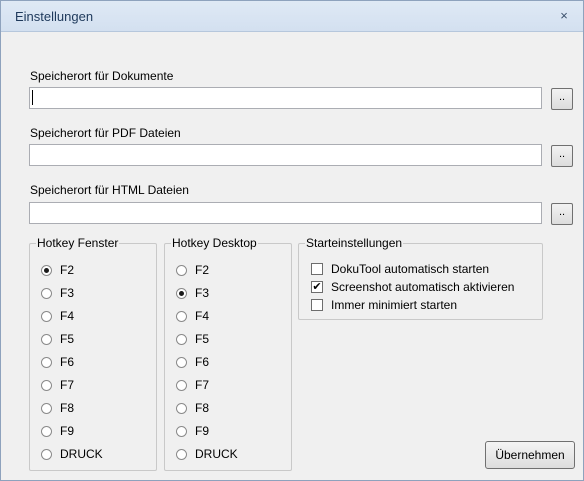 The image size is (584, 481). What do you see at coordinates (57, 293) in the screenshot?
I see `hotkey-window-option-f3: F3` at bounding box center [57, 293].